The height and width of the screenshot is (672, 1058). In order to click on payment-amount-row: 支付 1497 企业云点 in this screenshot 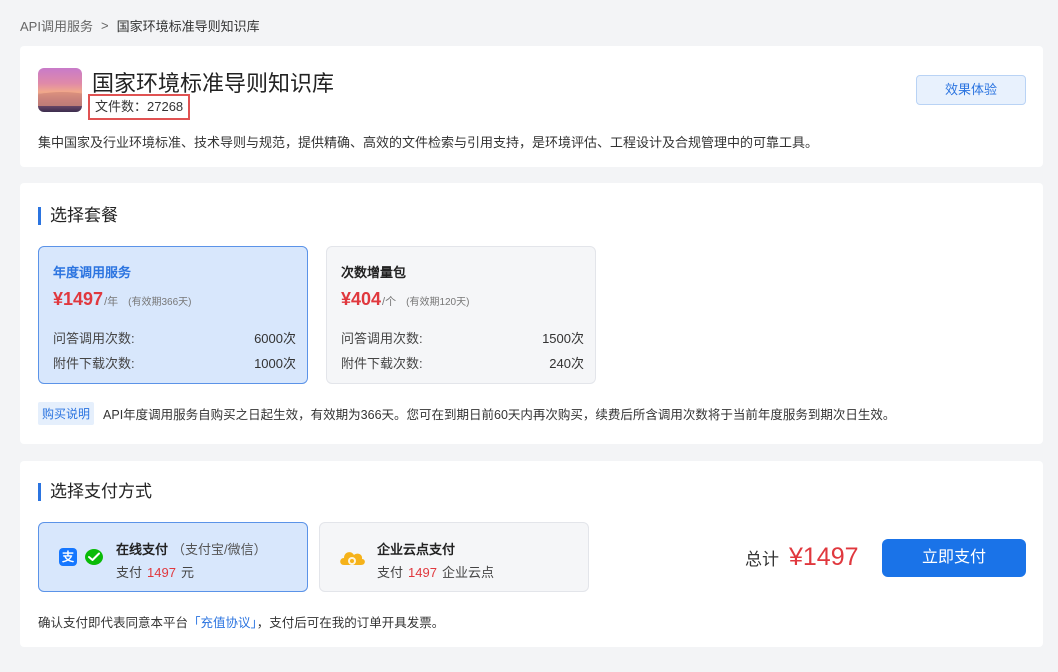, I will do `click(435, 571)`.